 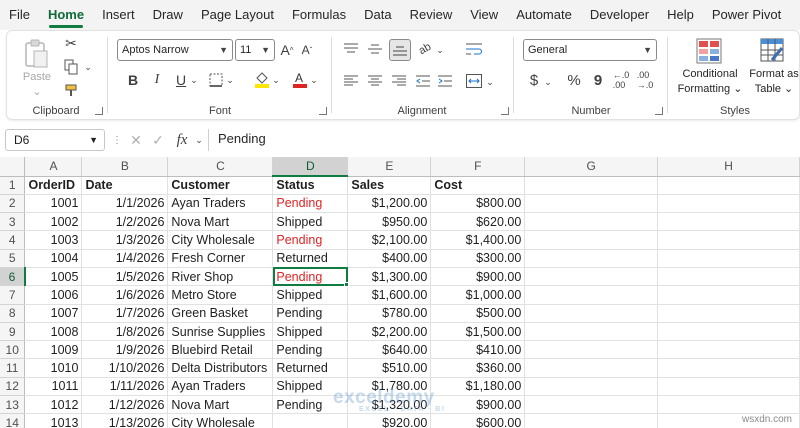 I want to click on underline-dropdown-icon: ⌄, so click(x=194, y=80).